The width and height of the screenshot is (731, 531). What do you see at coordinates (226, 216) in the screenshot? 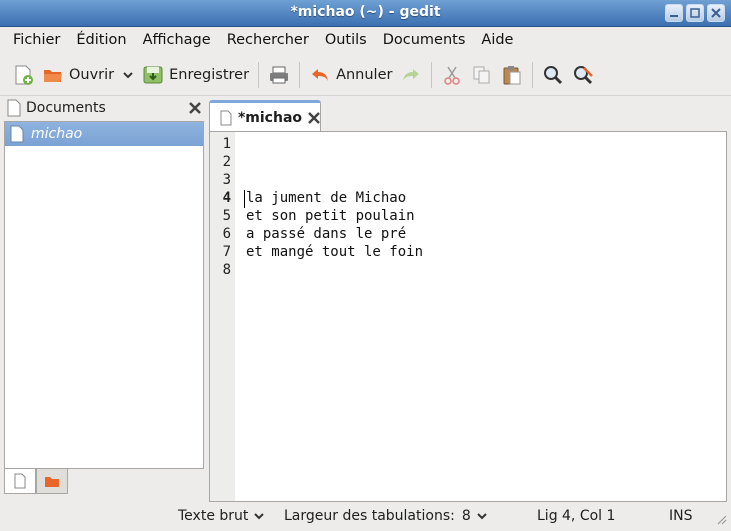
I see `line-number: 5` at bounding box center [226, 216].